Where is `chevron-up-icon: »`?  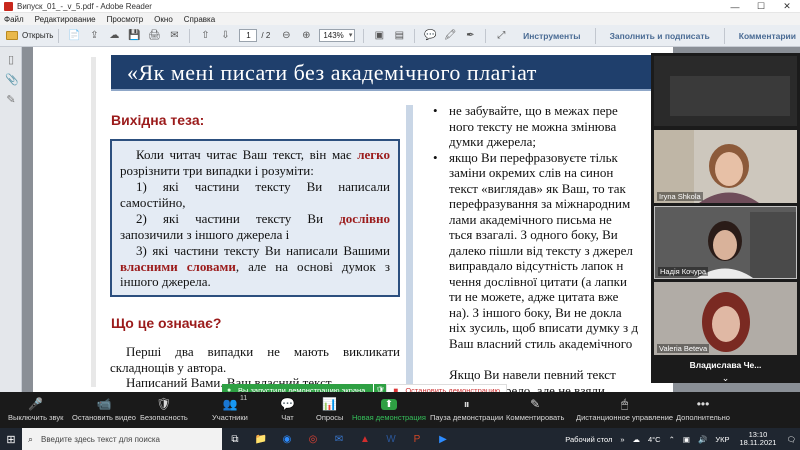
chevron-up-icon: » is located at coordinates (622, 439).